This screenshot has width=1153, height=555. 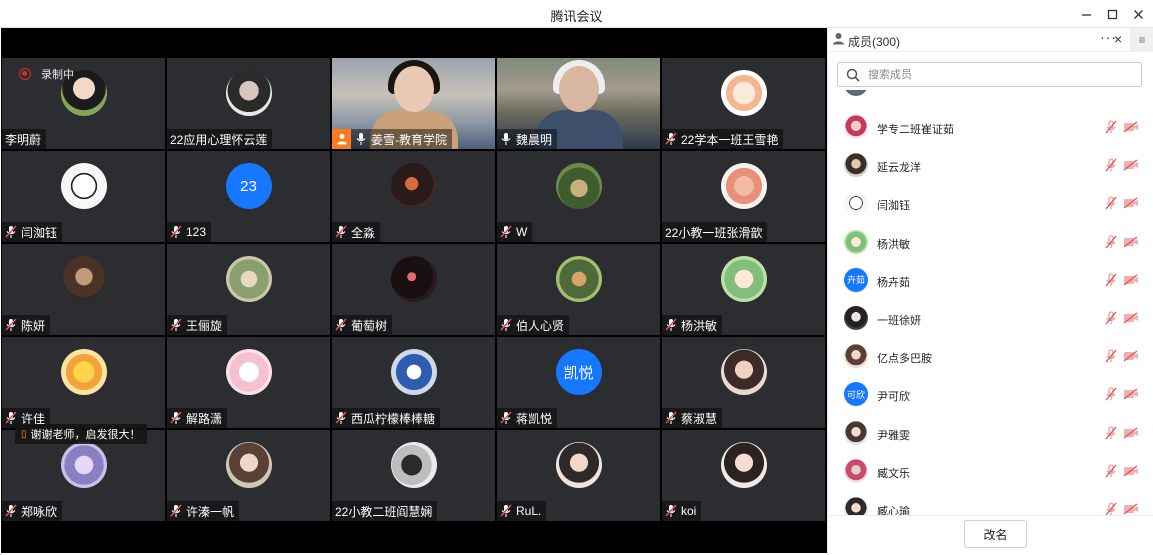 What do you see at coordinates (990, 503) in the screenshot?
I see `member-row: 臧心瑜` at bounding box center [990, 503].